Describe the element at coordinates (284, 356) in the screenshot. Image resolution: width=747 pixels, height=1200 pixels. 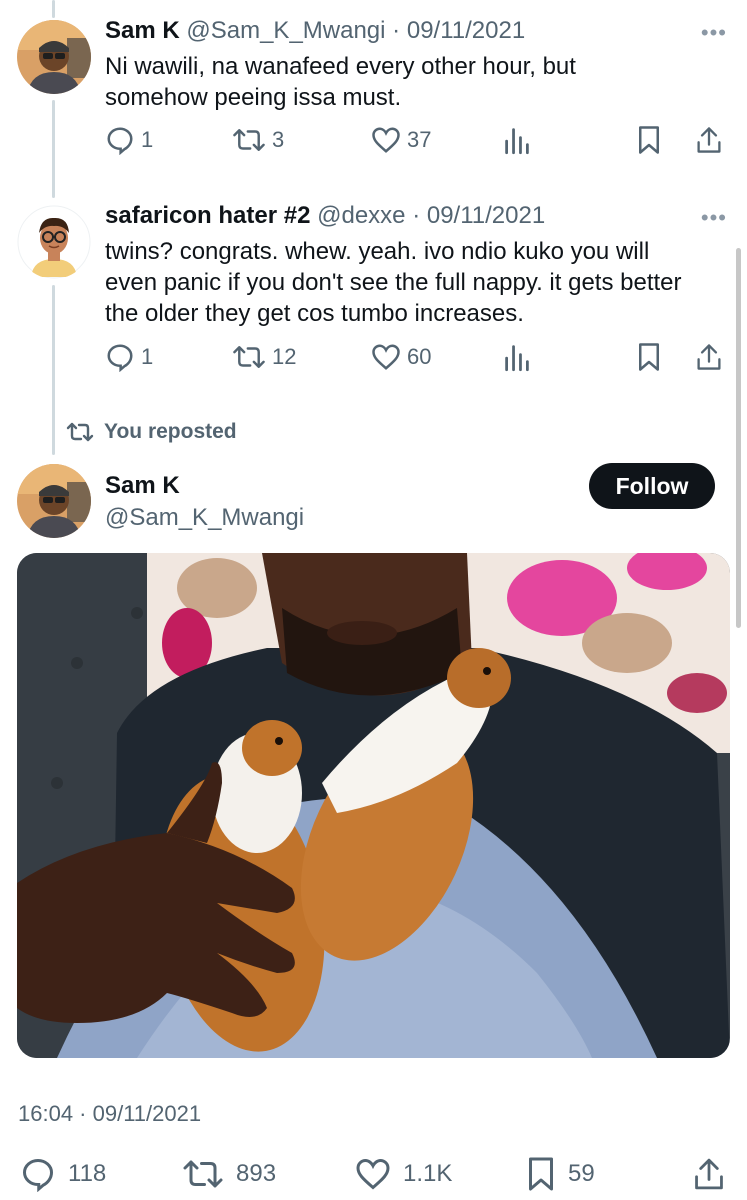
I see `repost-count: 12` at that location.